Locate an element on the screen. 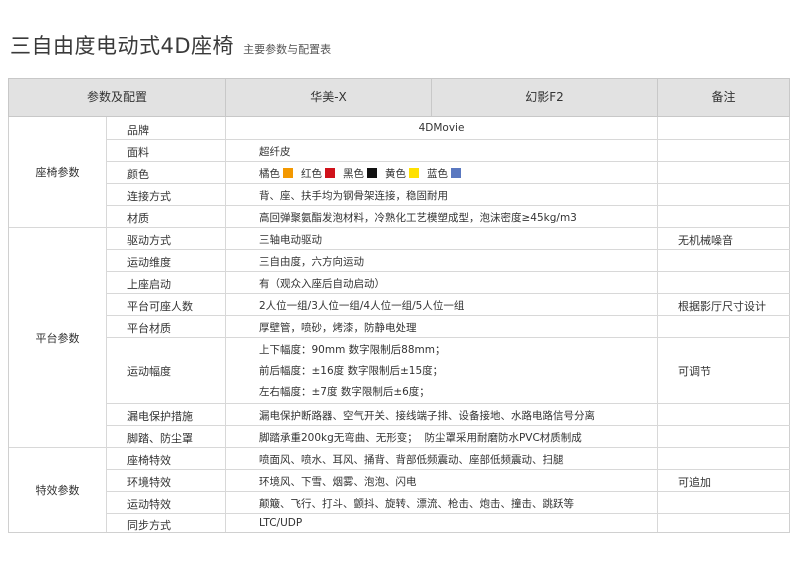  label-motion-effects: 运动特效 is located at coordinates (149, 504).